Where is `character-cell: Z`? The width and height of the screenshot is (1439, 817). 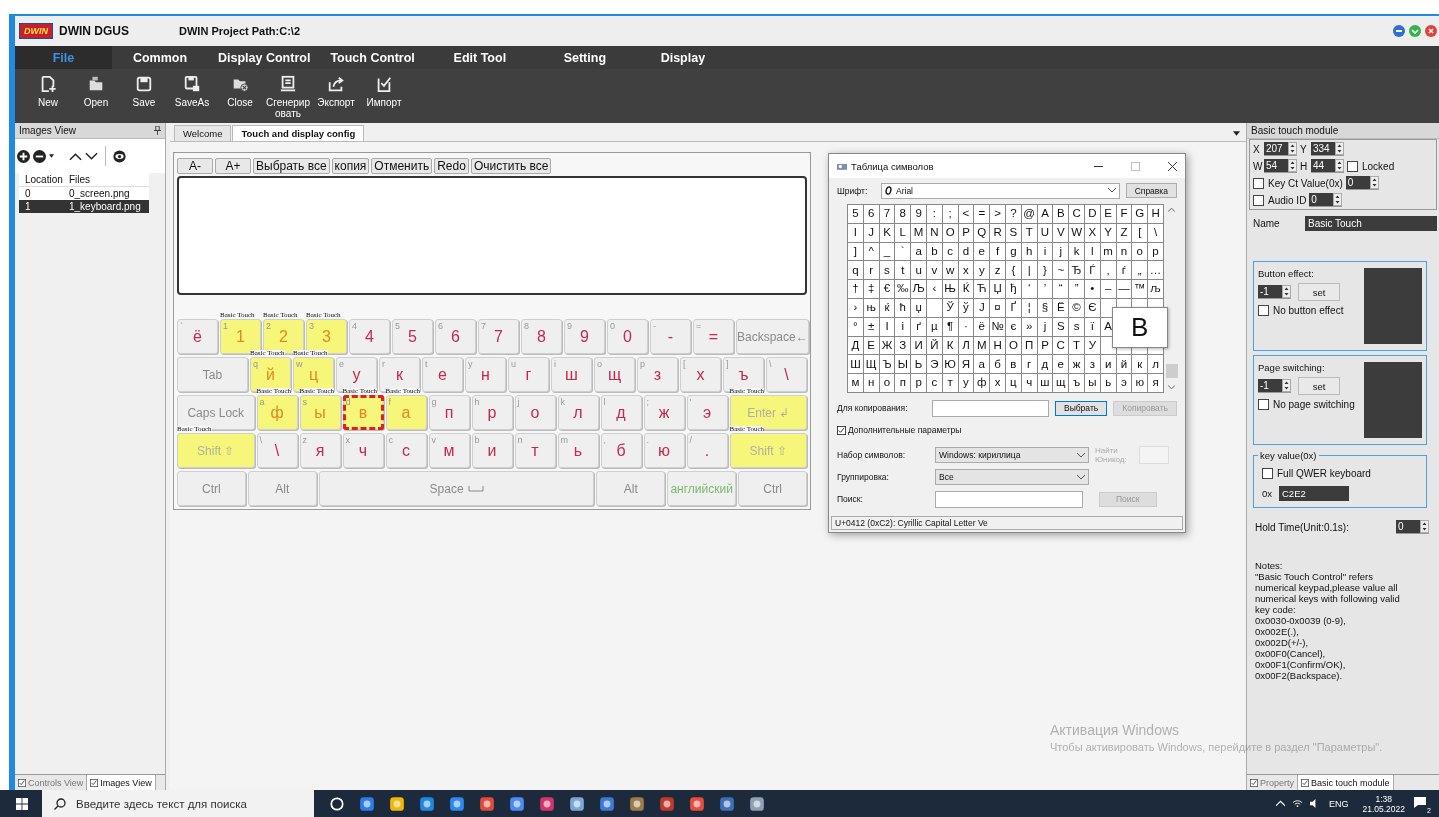 character-cell: Z is located at coordinates (1124, 233).